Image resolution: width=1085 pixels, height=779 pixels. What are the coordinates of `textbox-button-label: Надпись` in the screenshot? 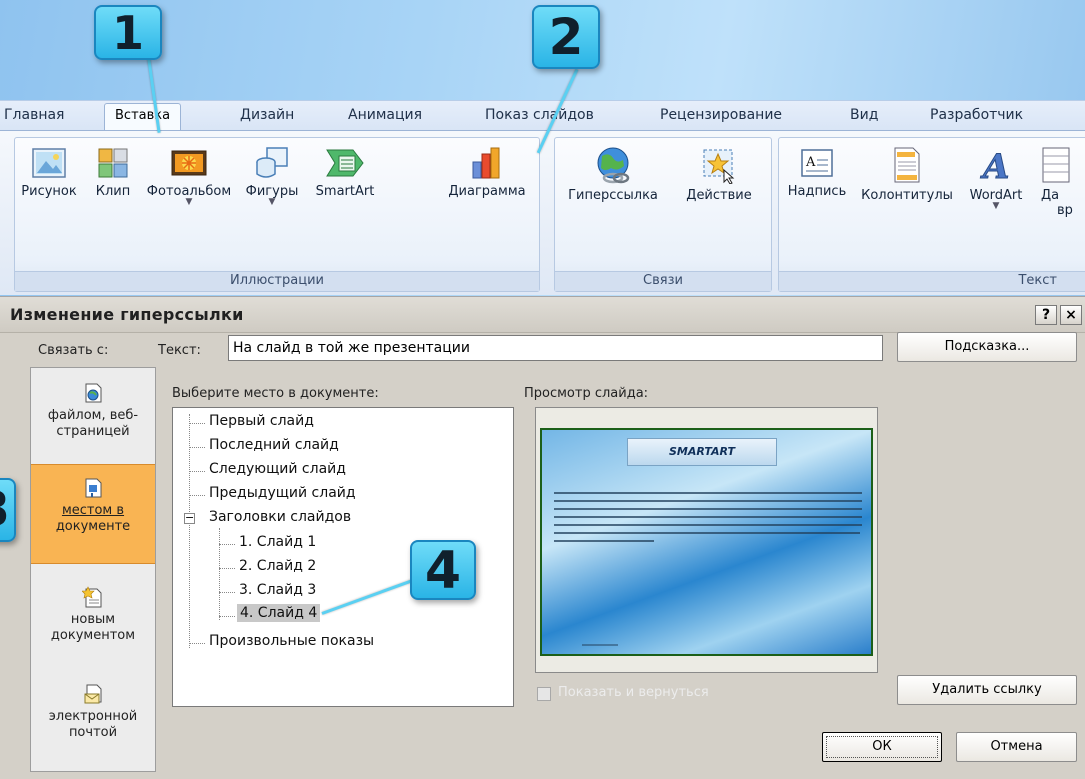 It's located at (817, 191).